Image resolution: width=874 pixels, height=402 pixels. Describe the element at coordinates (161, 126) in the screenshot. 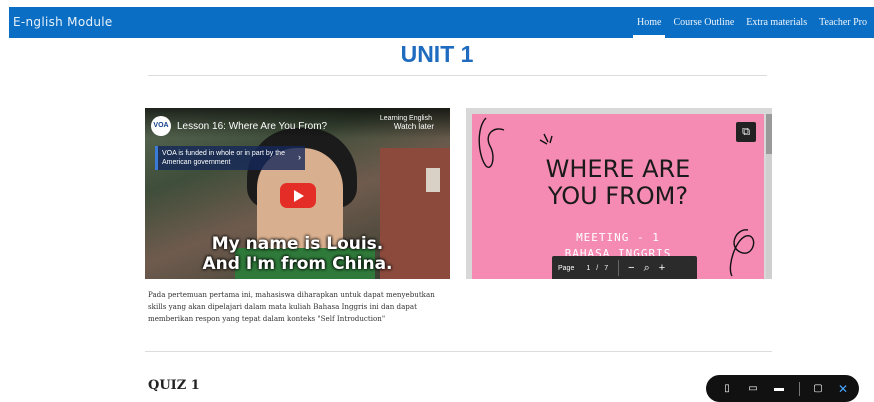

I see `channel-logo: VOA` at that location.